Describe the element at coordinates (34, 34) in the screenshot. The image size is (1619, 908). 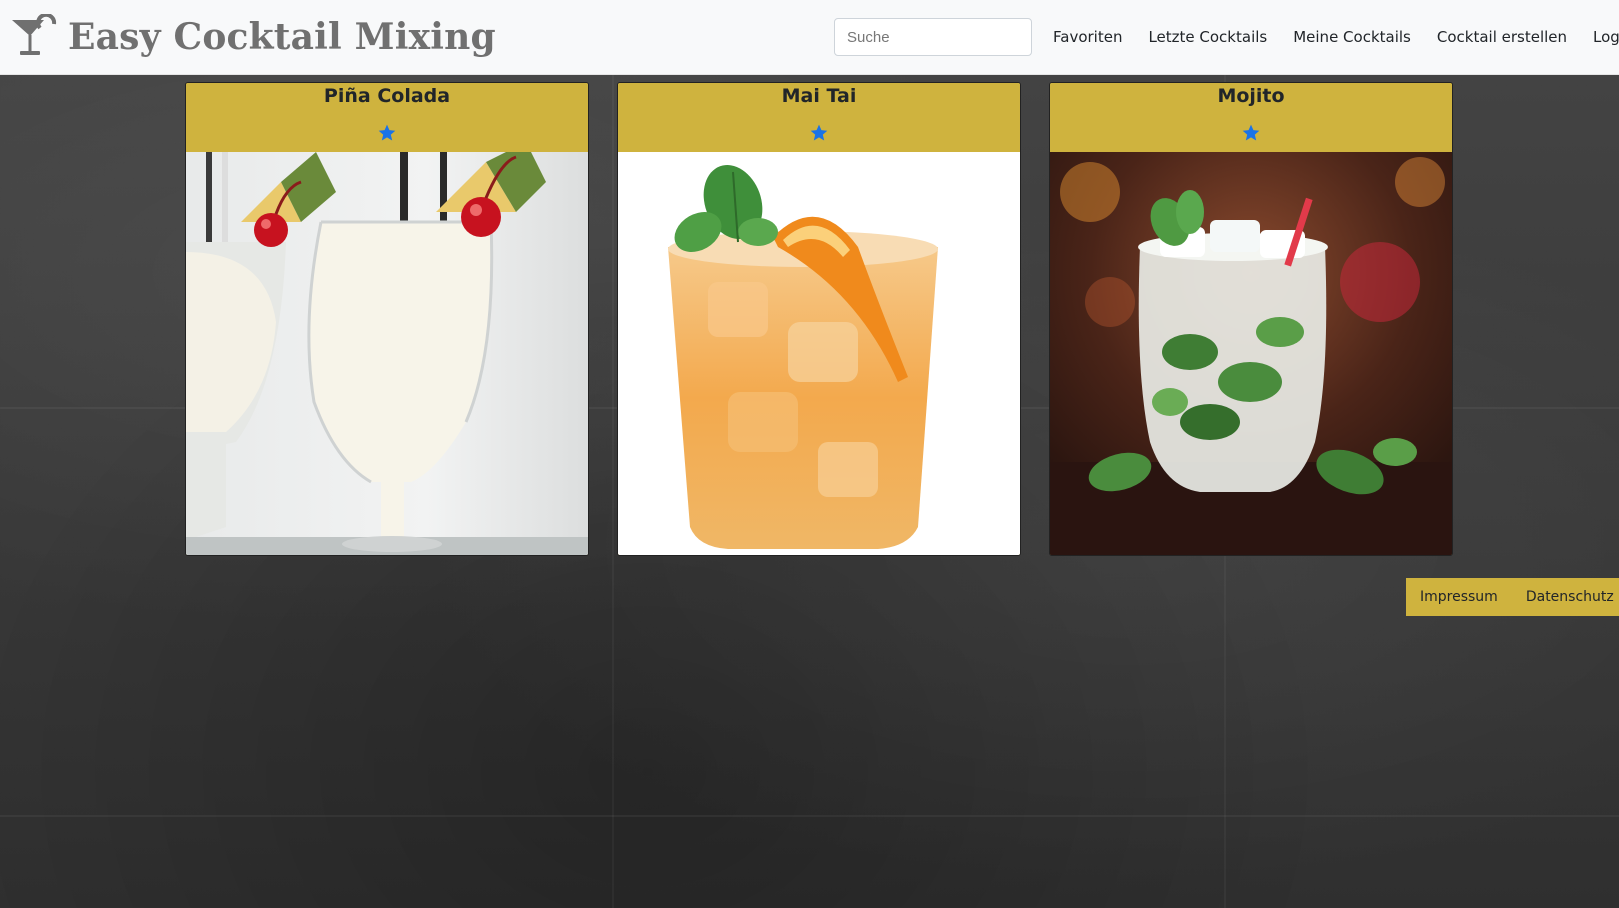
I see `cocktail-glass-icon` at that location.